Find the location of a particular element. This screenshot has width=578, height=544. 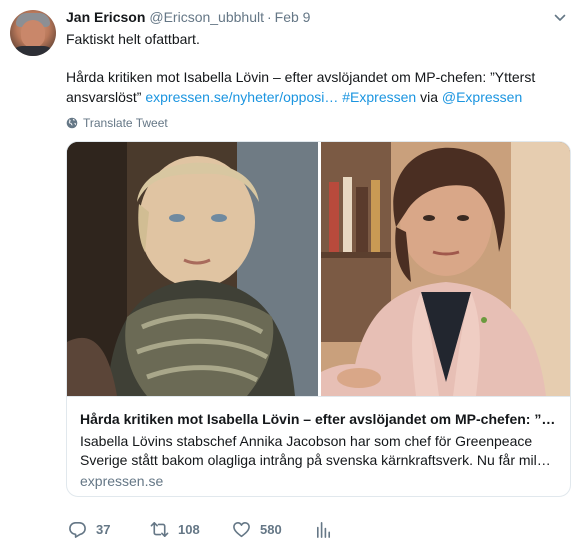

tweet-date: Feb 9 is located at coordinates (293, 17).